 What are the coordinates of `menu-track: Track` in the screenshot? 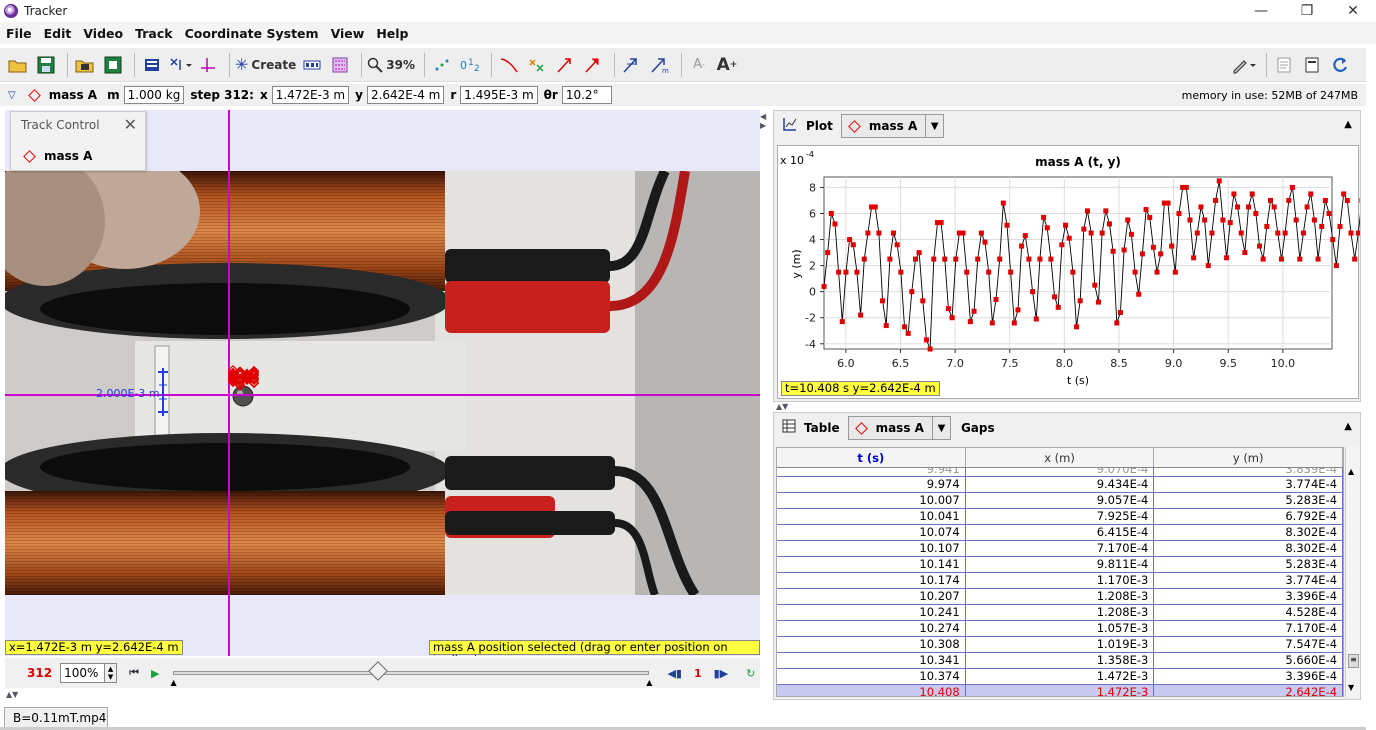 It's located at (153, 33).